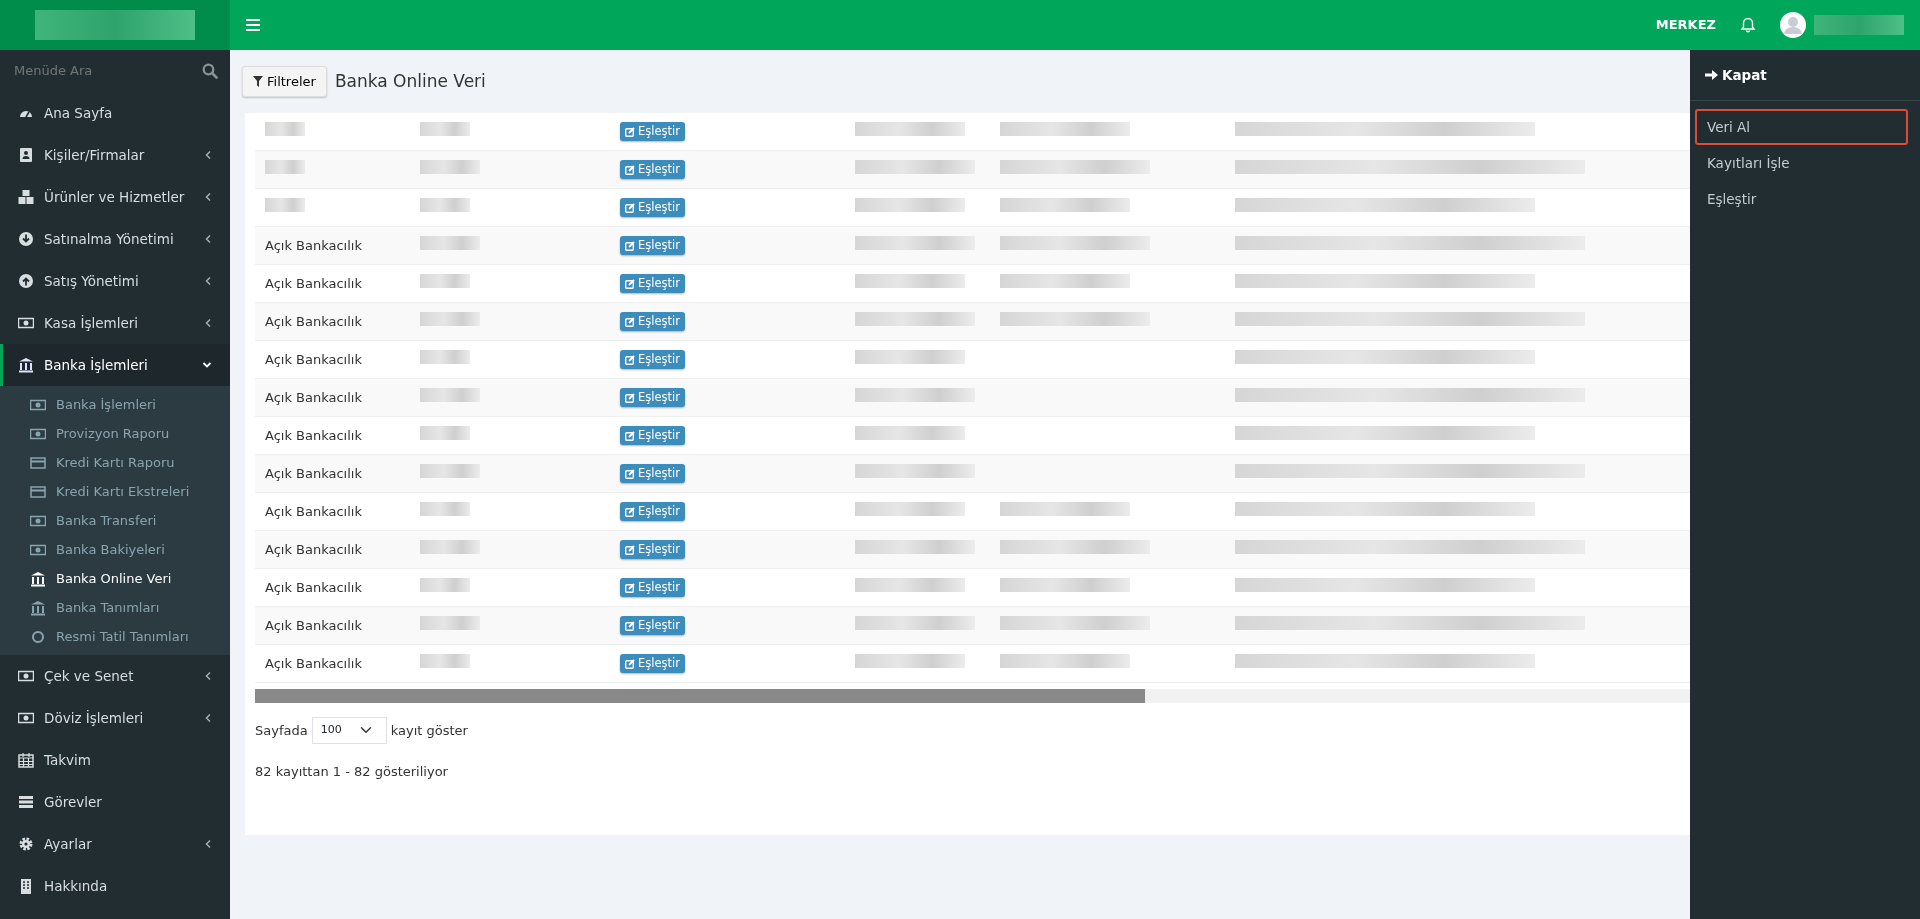  Describe the element at coordinates (1685, 25) in the screenshot. I see `branch-label: MERKEZ` at that location.